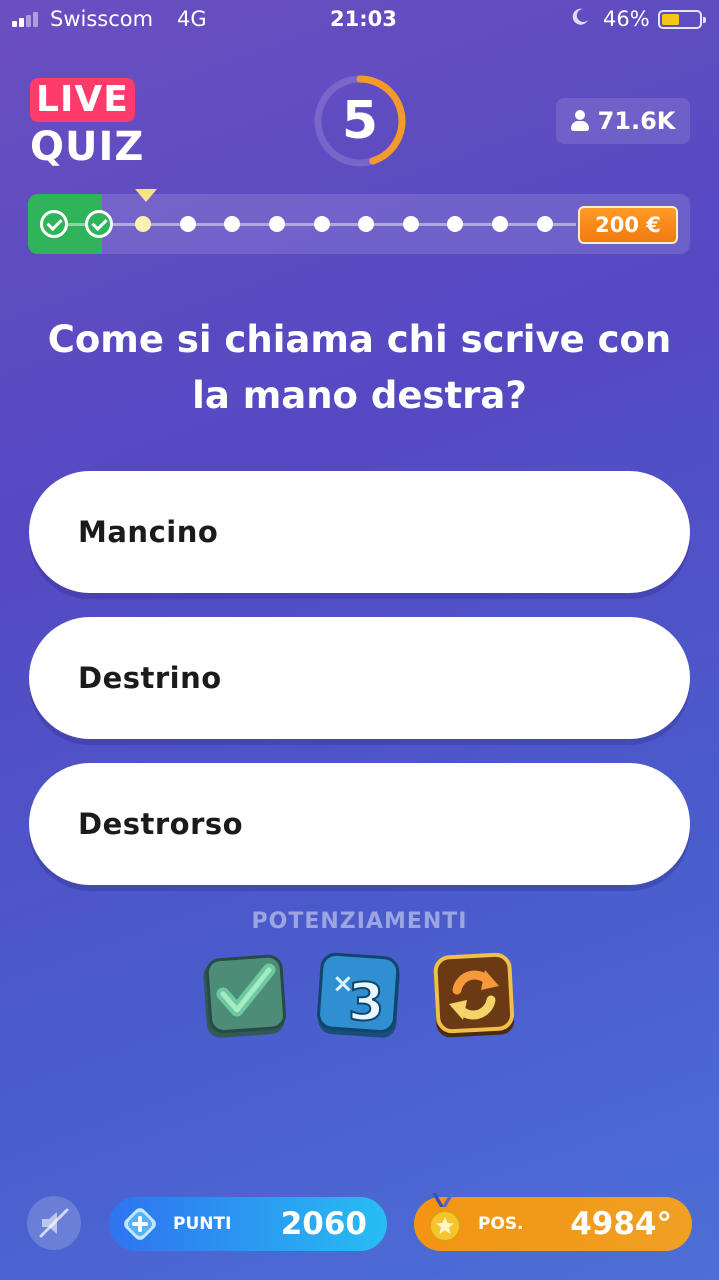  What do you see at coordinates (25, 19) in the screenshot?
I see `signal-icon` at bounding box center [25, 19].